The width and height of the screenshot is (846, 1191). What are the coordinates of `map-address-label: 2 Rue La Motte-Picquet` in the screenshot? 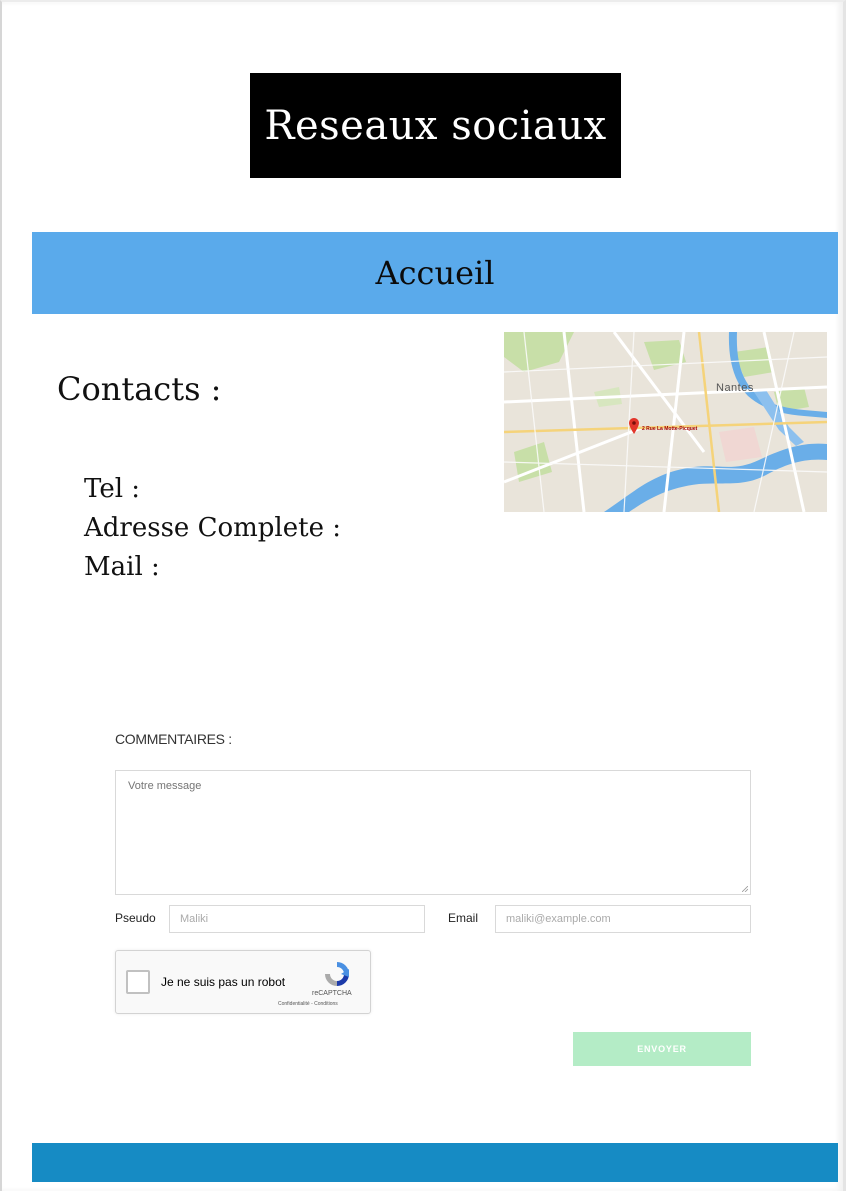 It's located at (670, 429).